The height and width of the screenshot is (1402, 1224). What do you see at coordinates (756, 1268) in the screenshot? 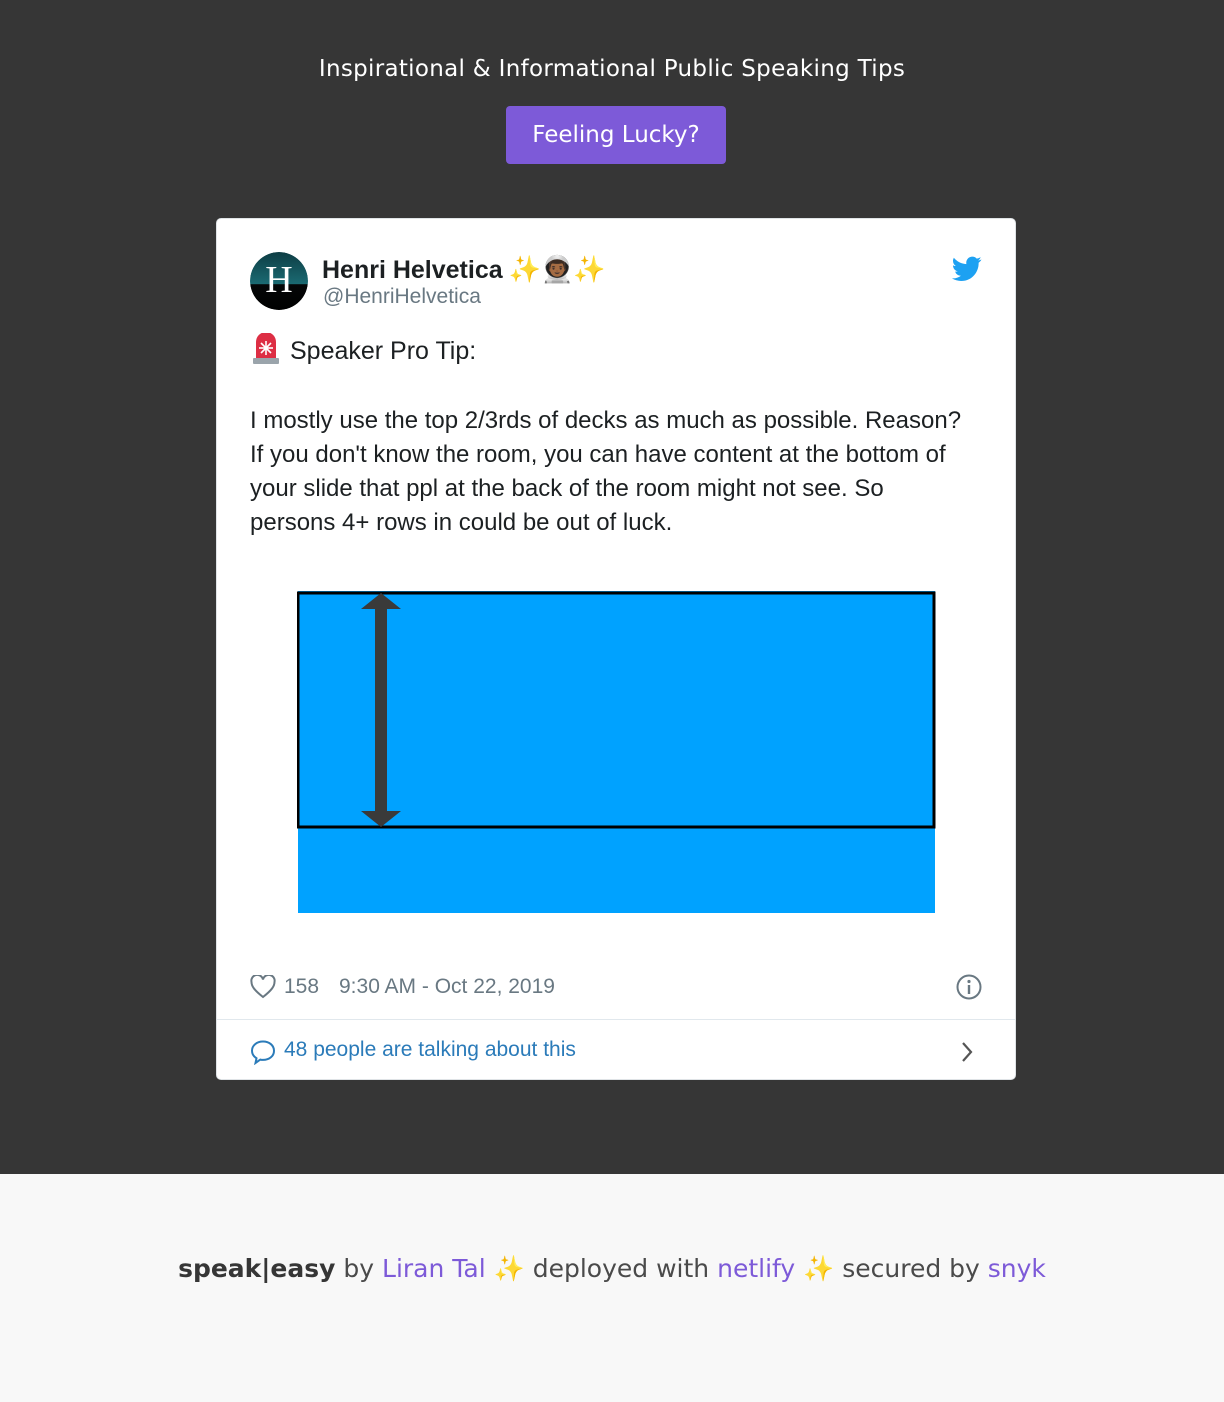
I see `netlify-link: netlify` at bounding box center [756, 1268].